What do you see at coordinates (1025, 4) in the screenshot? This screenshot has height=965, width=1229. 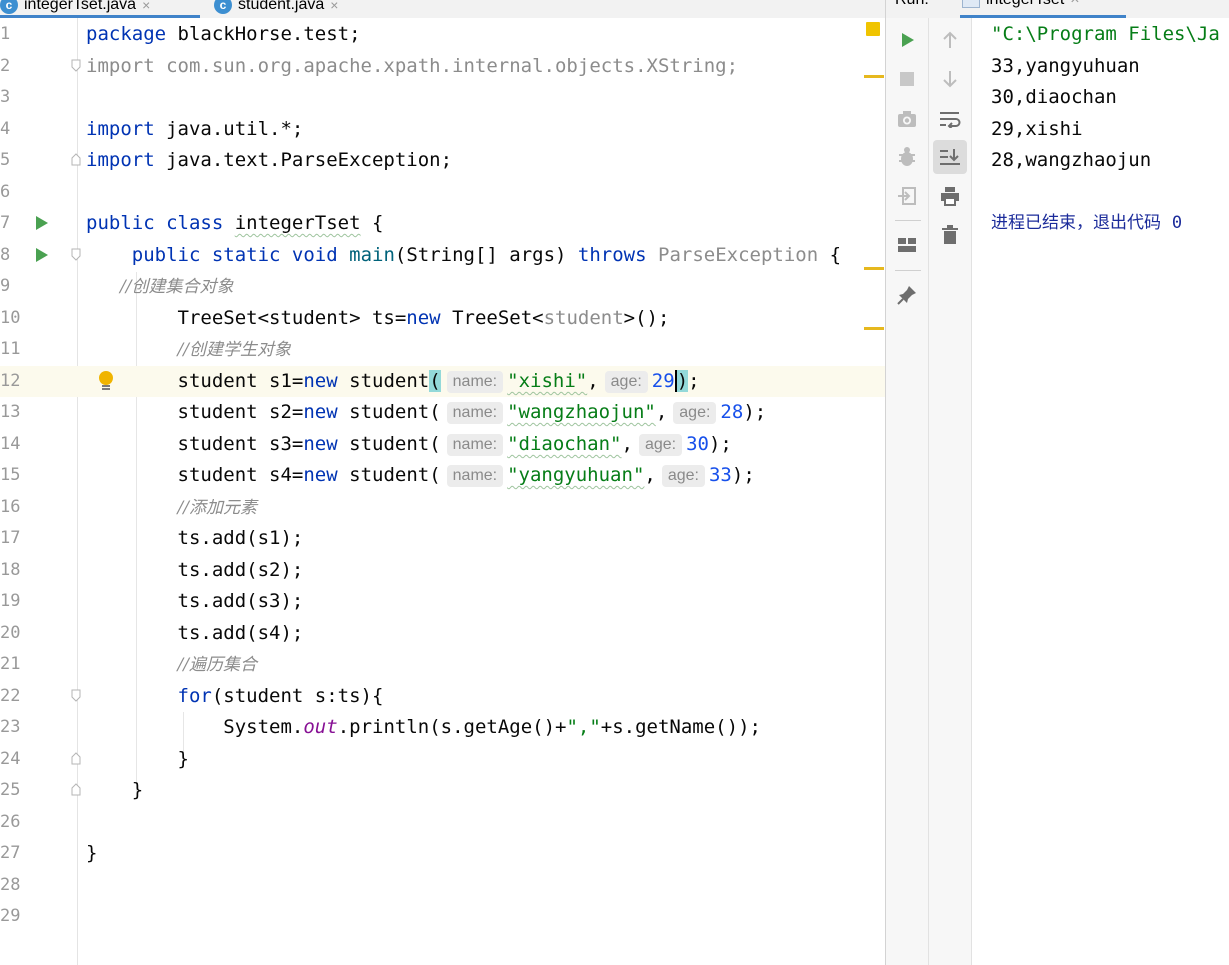 I see `run-tab-label: integerTset` at bounding box center [1025, 4].